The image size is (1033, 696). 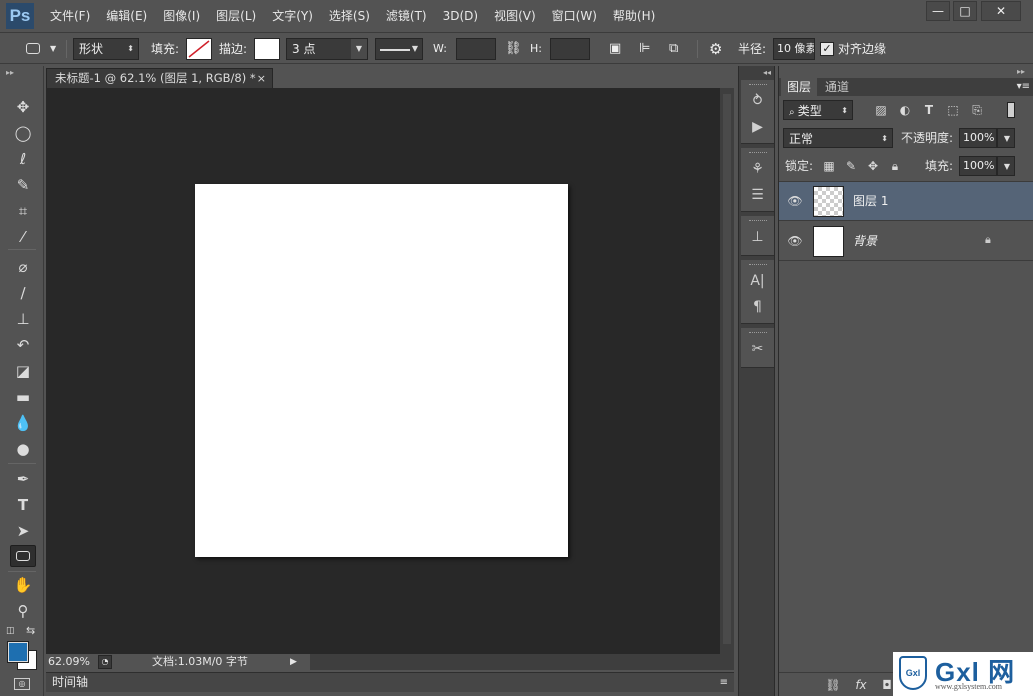 What do you see at coordinates (757, 169) in the screenshot?
I see `brush-panel-icon: ⚘` at bounding box center [757, 169].